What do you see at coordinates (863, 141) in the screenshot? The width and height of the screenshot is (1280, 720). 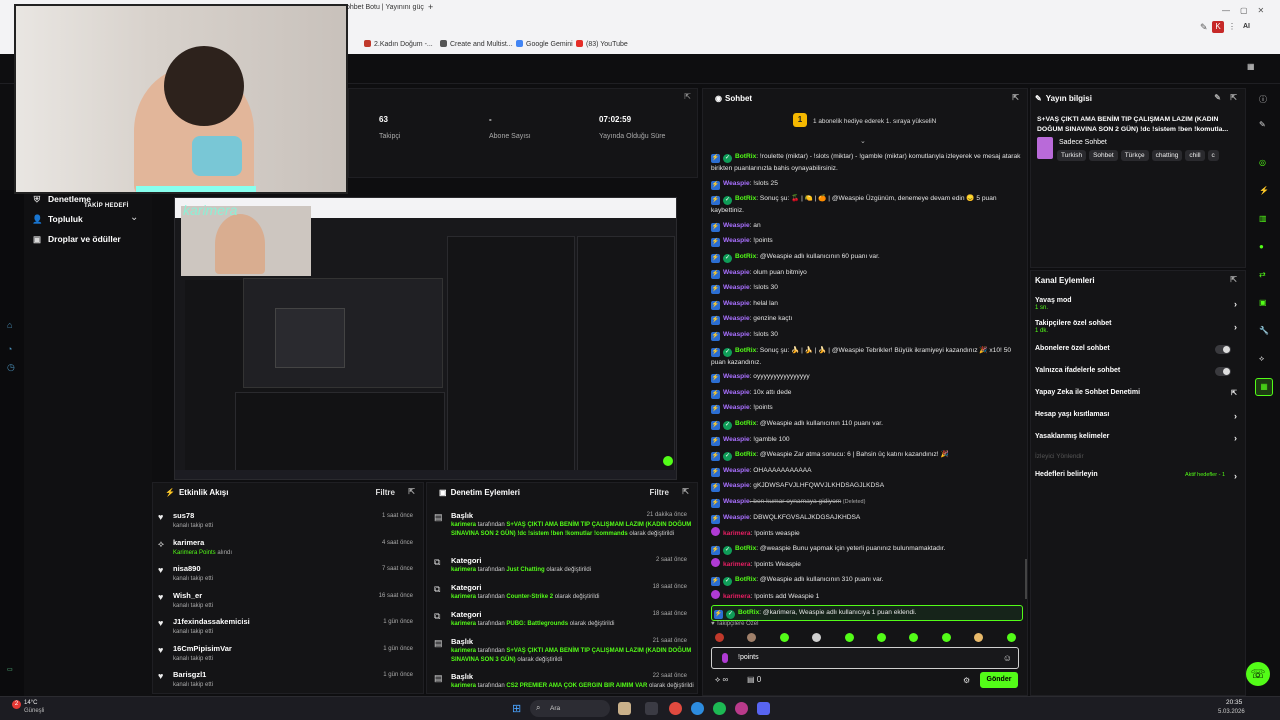 I see `scroll-indicator-icon: ⌄` at bounding box center [863, 141].